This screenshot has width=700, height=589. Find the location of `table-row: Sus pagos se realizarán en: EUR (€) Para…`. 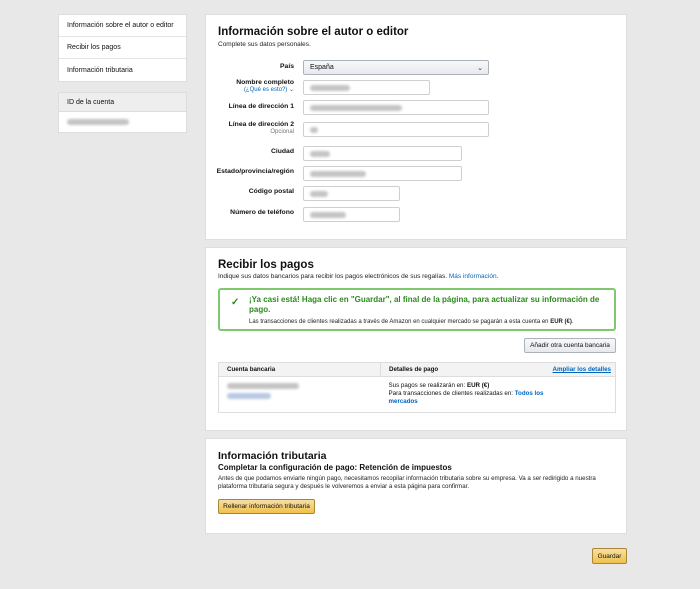

table-row: Sus pagos se realizarán en: EUR (€) Para… is located at coordinates (417, 394).